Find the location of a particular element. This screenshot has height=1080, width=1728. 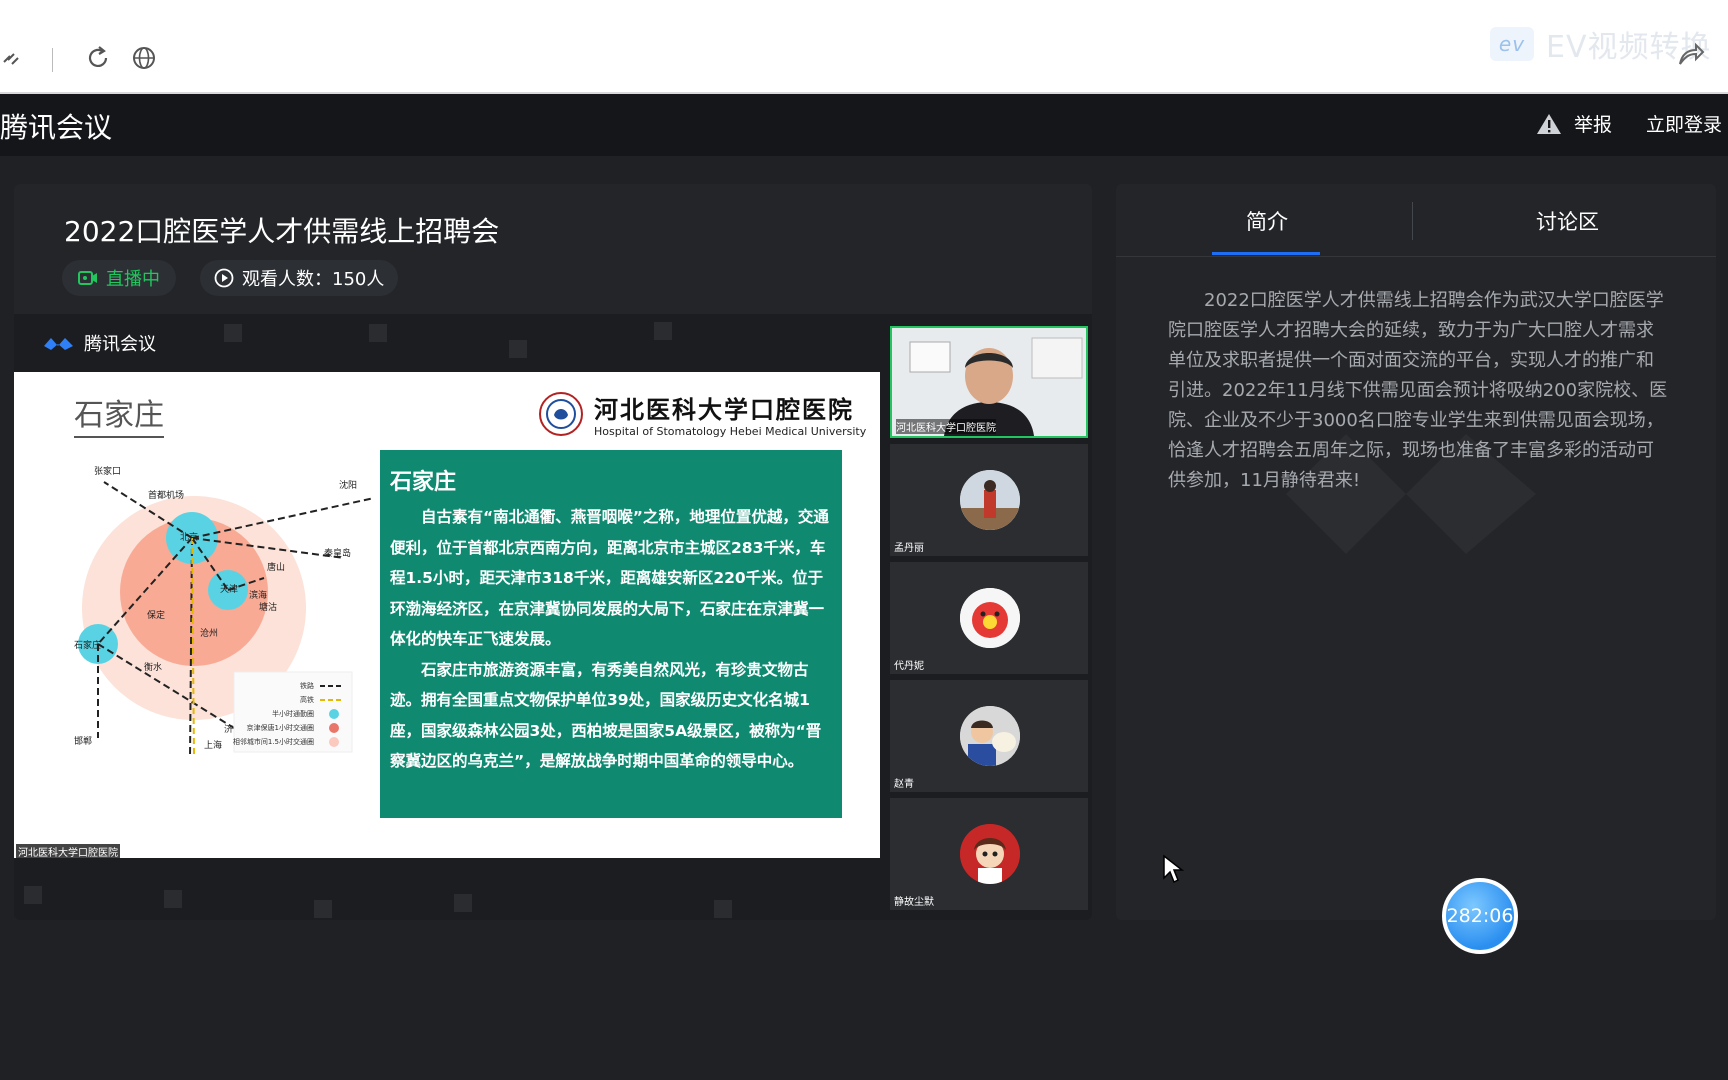

toolbar-divider is located at coordinates (52, 60).